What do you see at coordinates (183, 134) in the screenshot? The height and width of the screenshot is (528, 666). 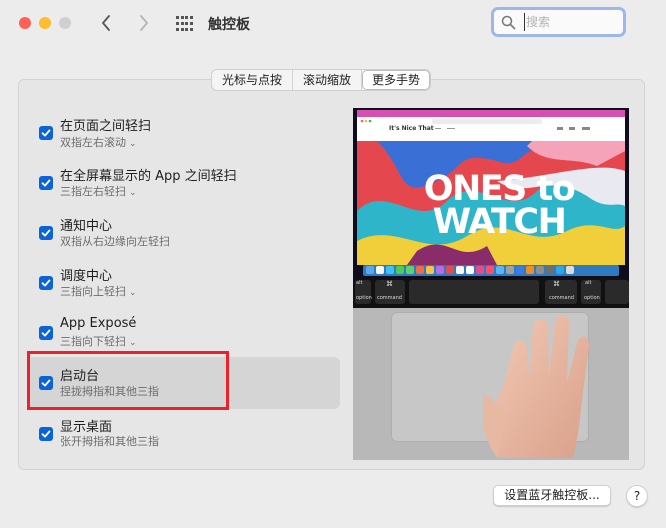 I see `option-swipe-between-pages: 在页面之间轻扫 双指左右滚动 ⌄` at bounding box center [183, 134].